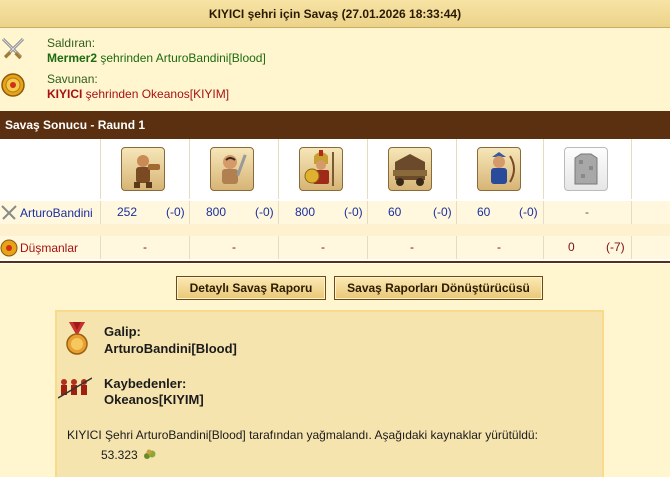  I want to click on defender-info: KIYICI şehrinden Okeanos[KIYIM], so click(138, 94).